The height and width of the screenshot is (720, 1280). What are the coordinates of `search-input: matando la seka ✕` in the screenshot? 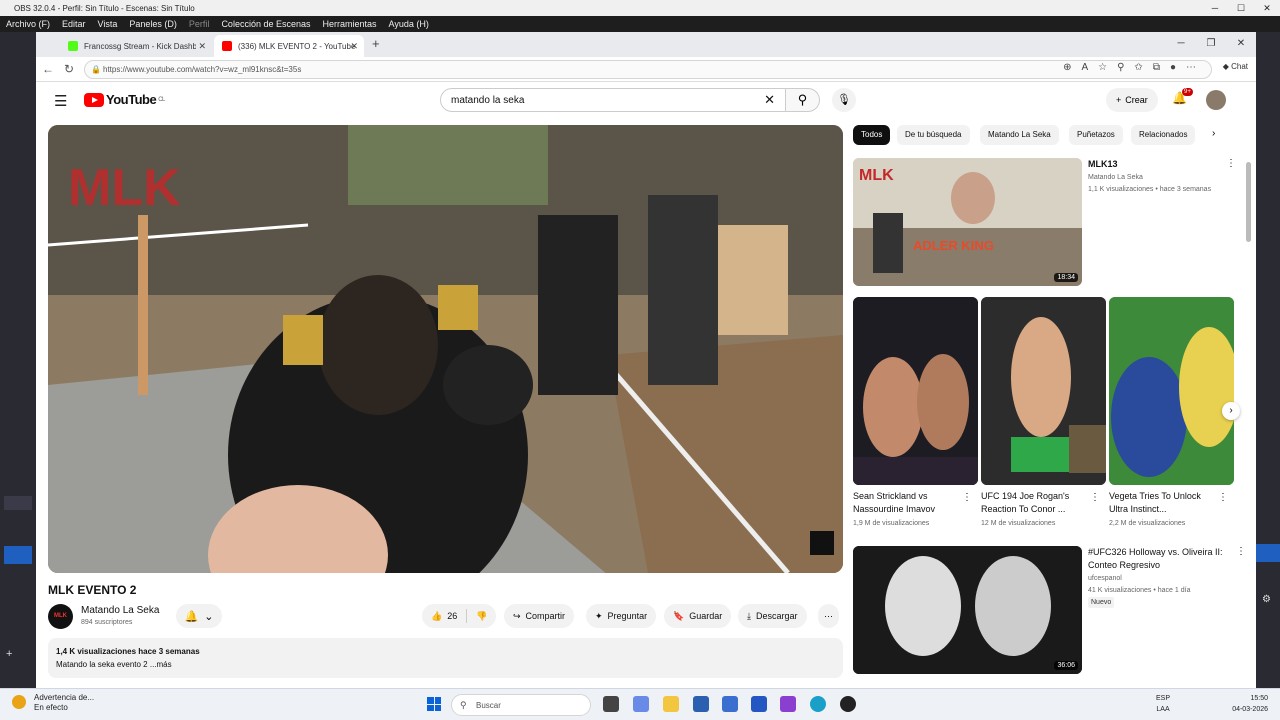 It's located at (613, 100).